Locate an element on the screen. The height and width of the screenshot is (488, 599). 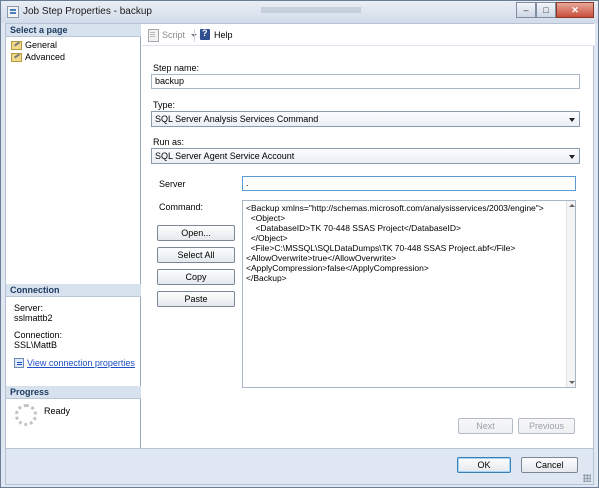
type-select: SQL Server Analysis Services Command is located at coordinates (365, 119).